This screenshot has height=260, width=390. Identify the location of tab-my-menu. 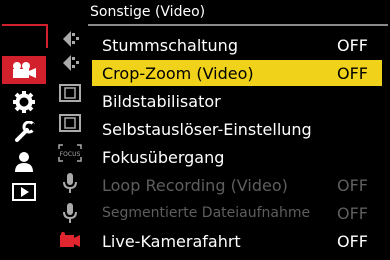
(24, 162).